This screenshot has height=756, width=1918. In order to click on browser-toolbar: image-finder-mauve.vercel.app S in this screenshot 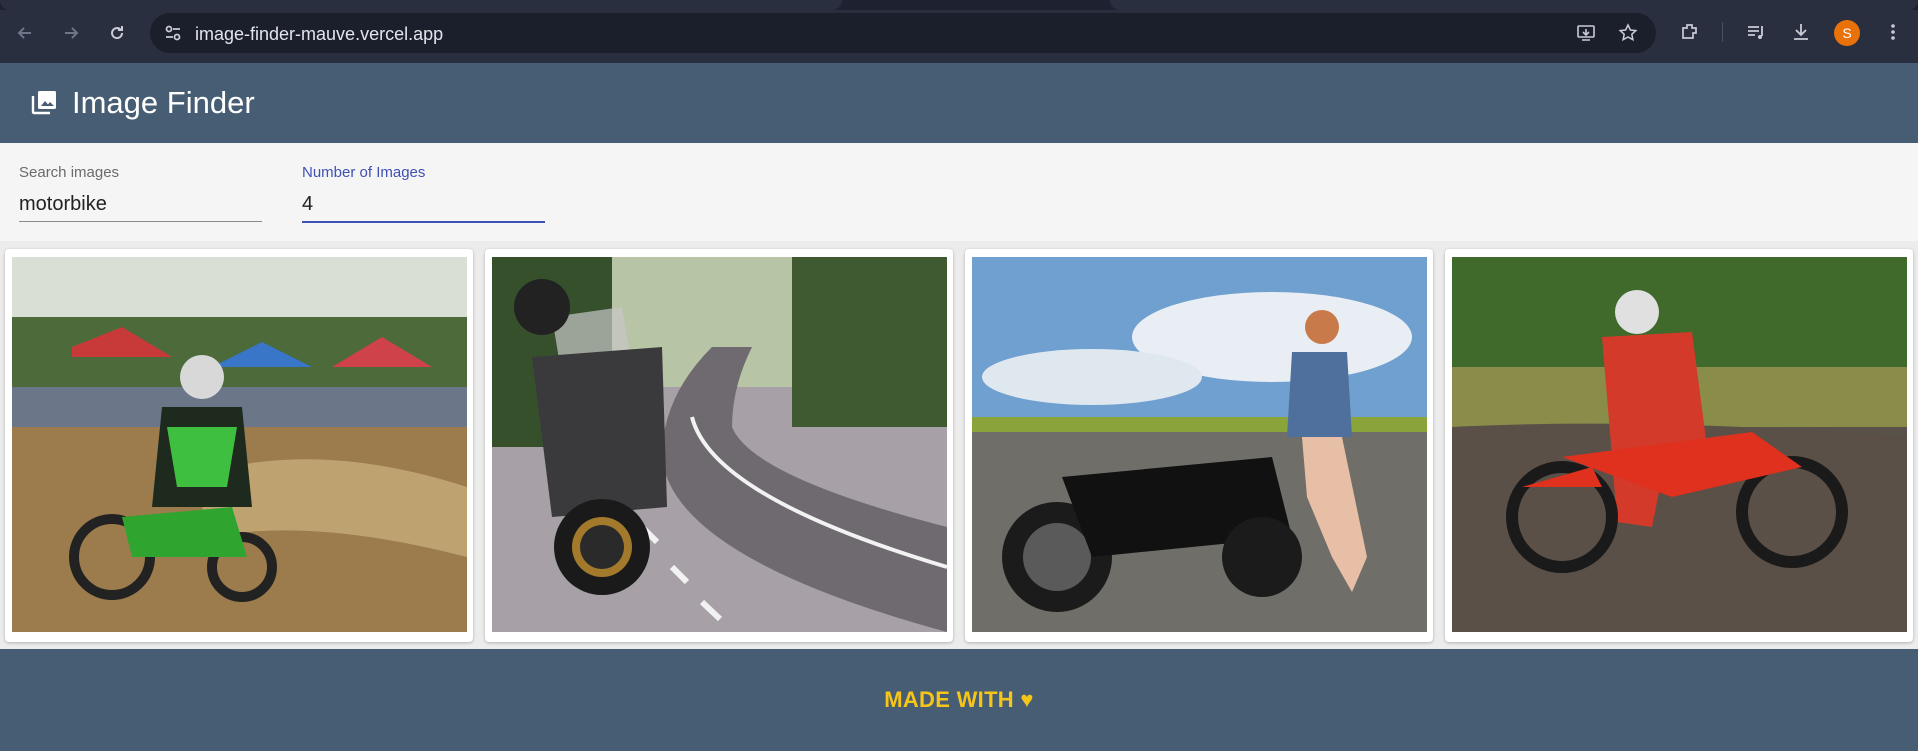, I will do `click(959, 31)`.